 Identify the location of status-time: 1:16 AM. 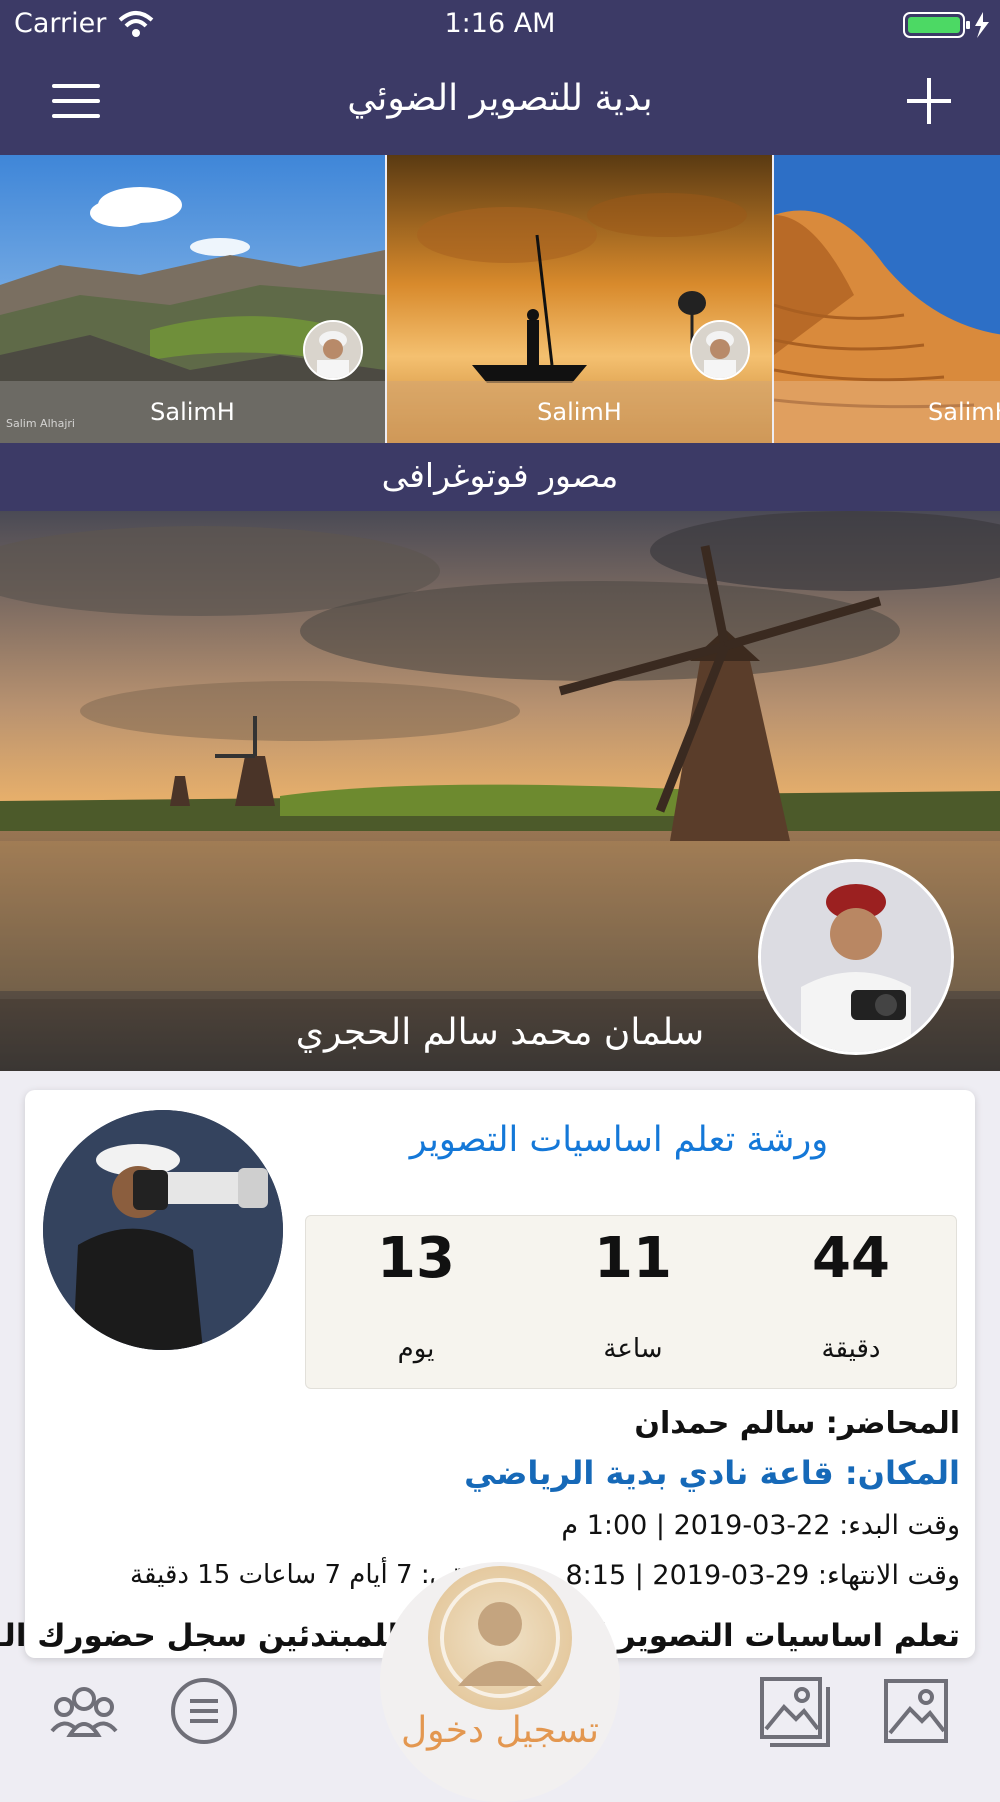
(500, 23).